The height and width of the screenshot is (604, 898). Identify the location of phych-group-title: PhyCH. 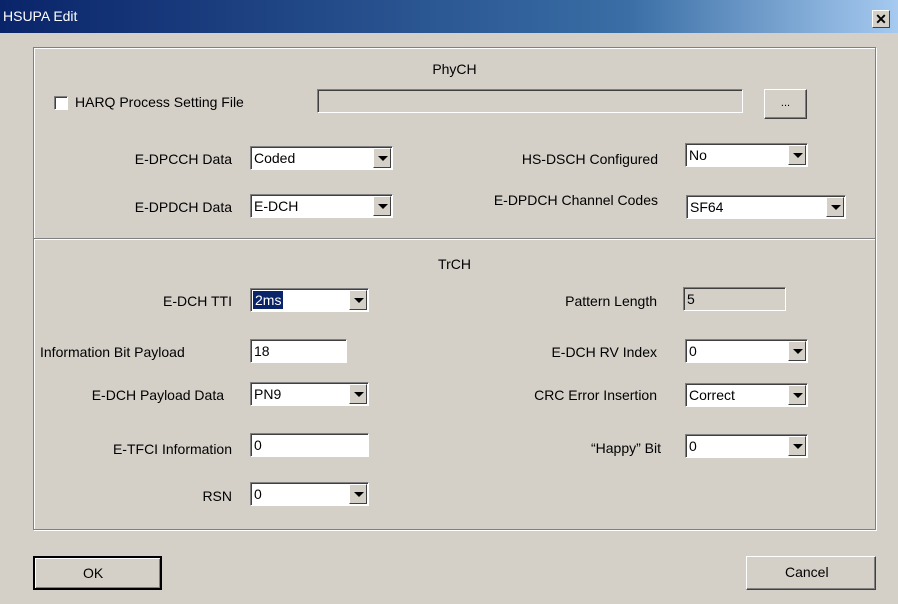
(454, 69).